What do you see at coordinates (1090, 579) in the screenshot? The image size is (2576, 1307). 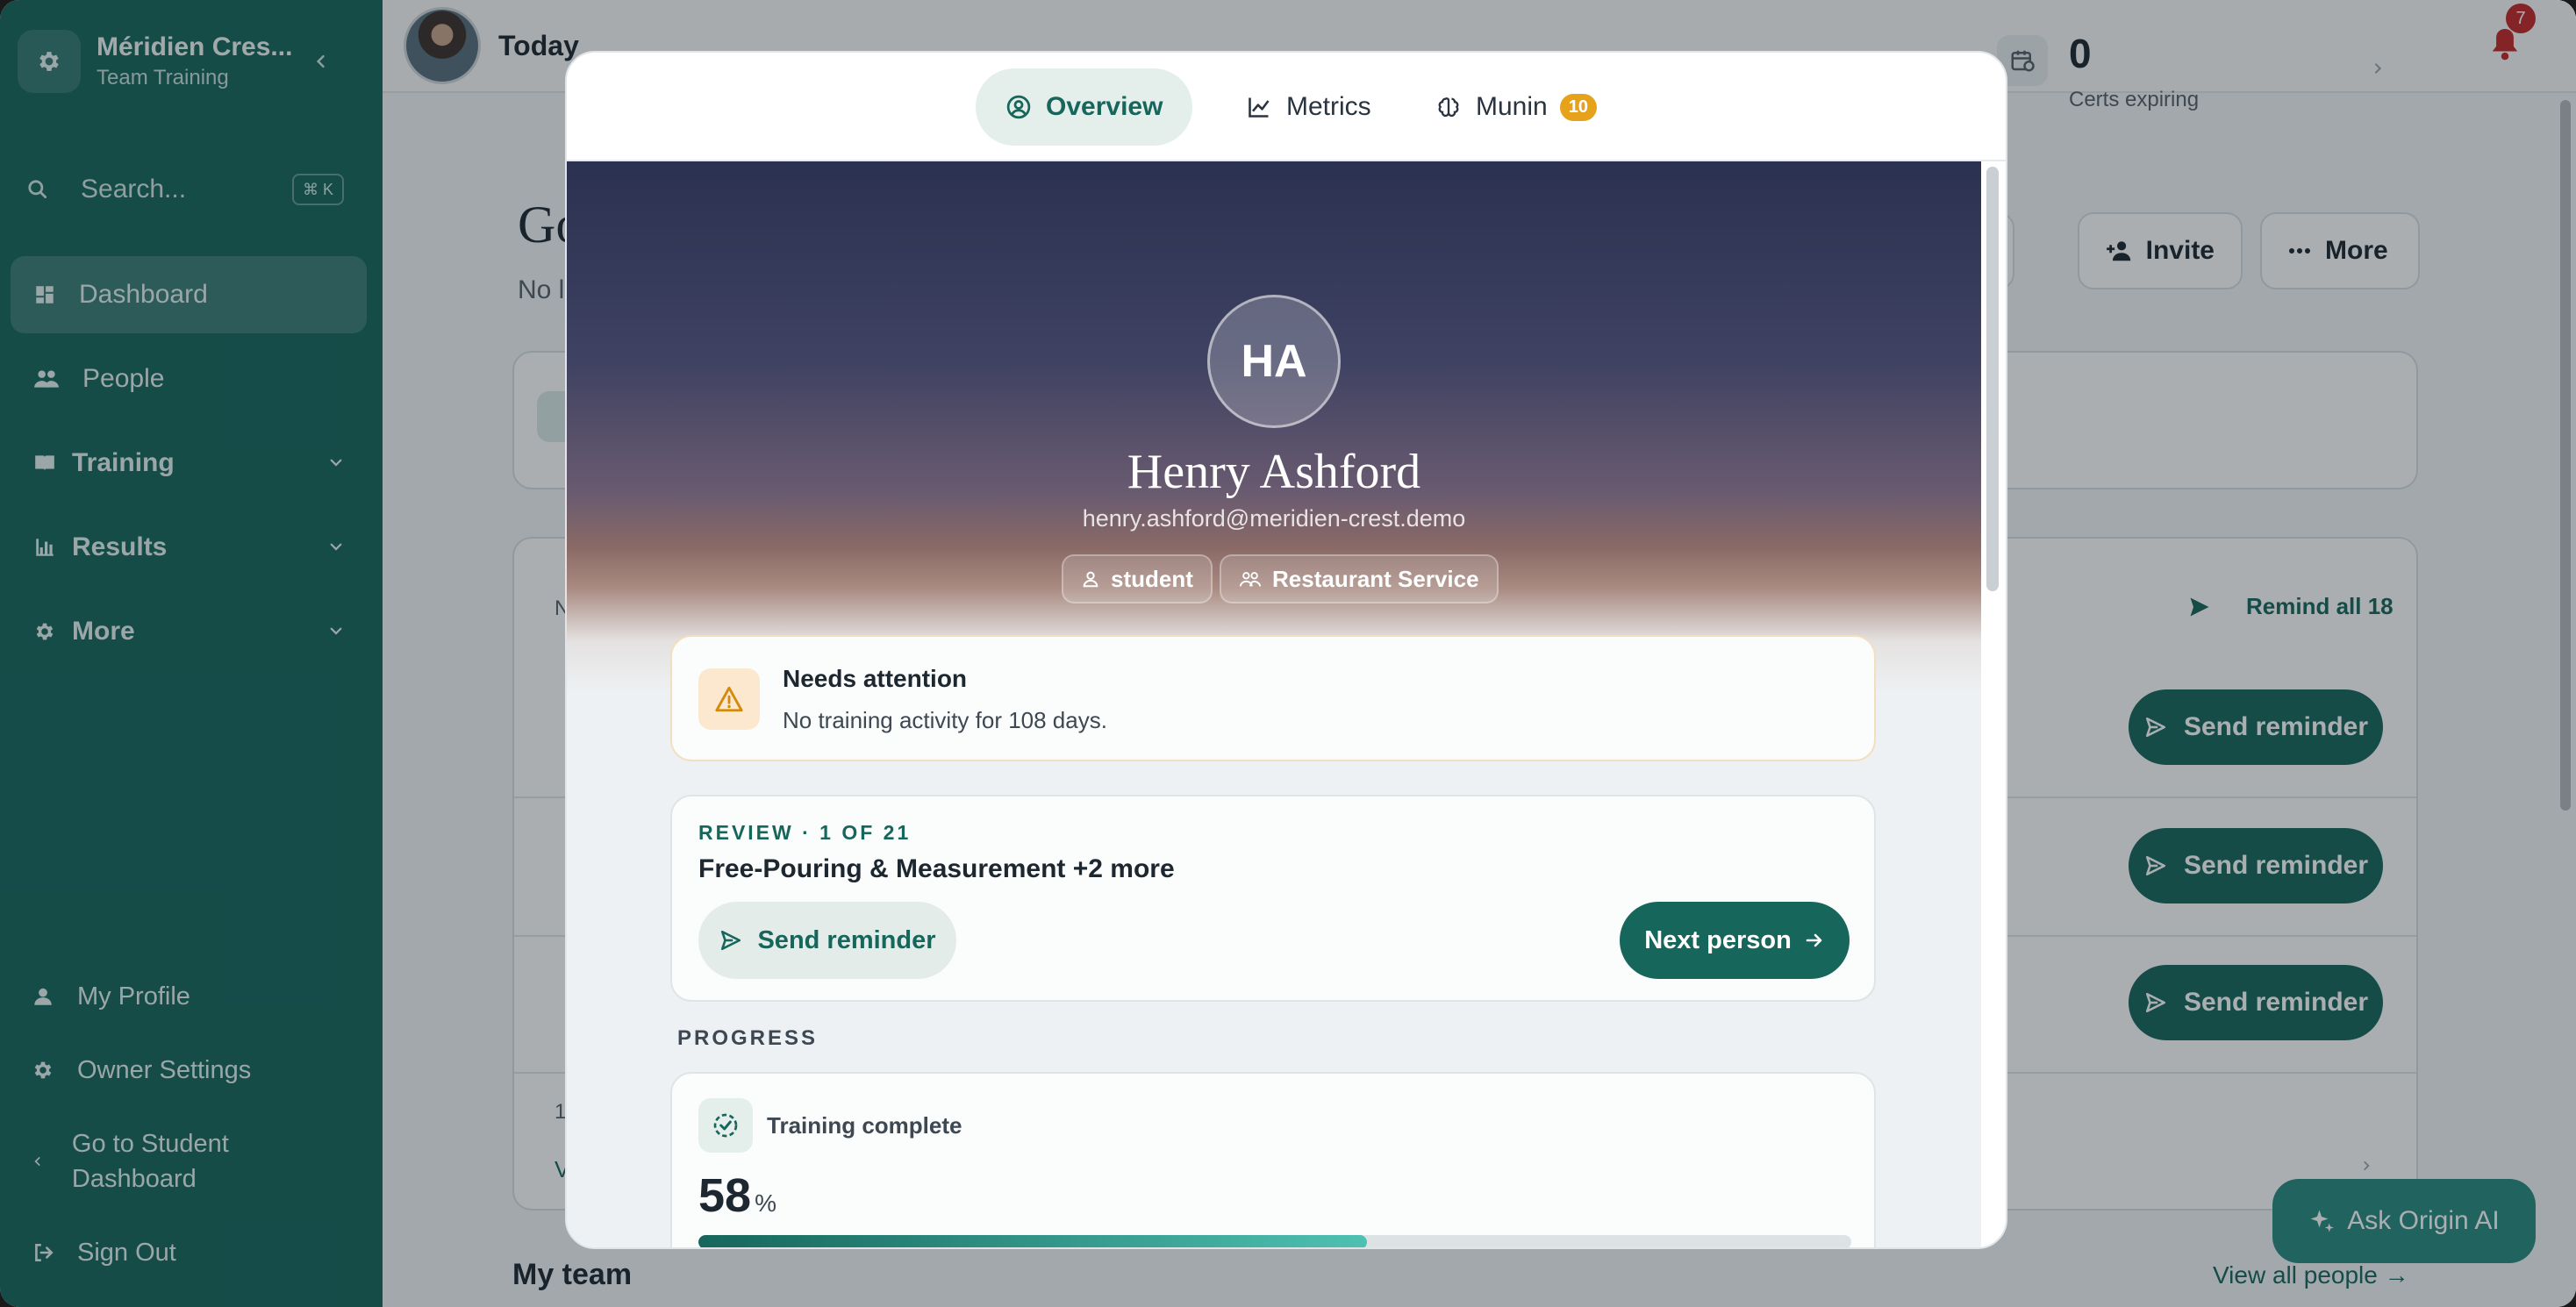 I see `user-icon` at bounding box center [1090, 579].